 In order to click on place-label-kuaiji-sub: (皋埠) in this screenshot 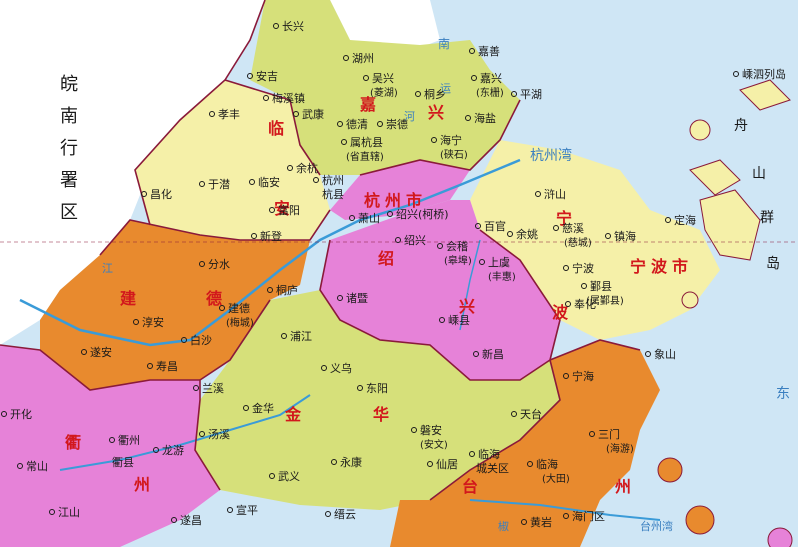, I will do `click(458, 260)`.